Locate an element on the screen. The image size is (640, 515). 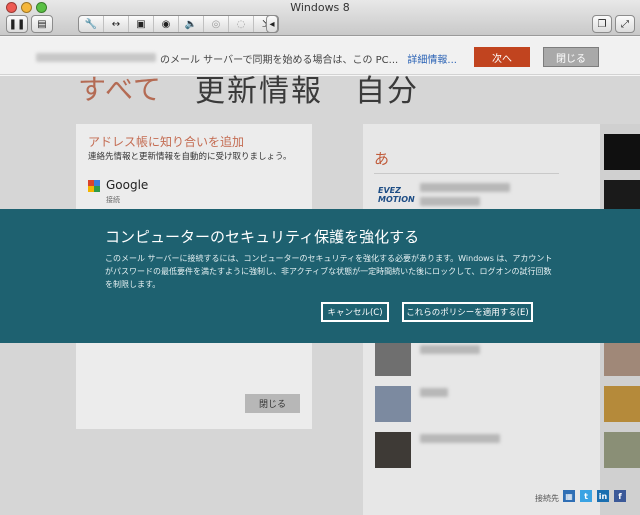
section-divider is located at coordinates (466, 173).